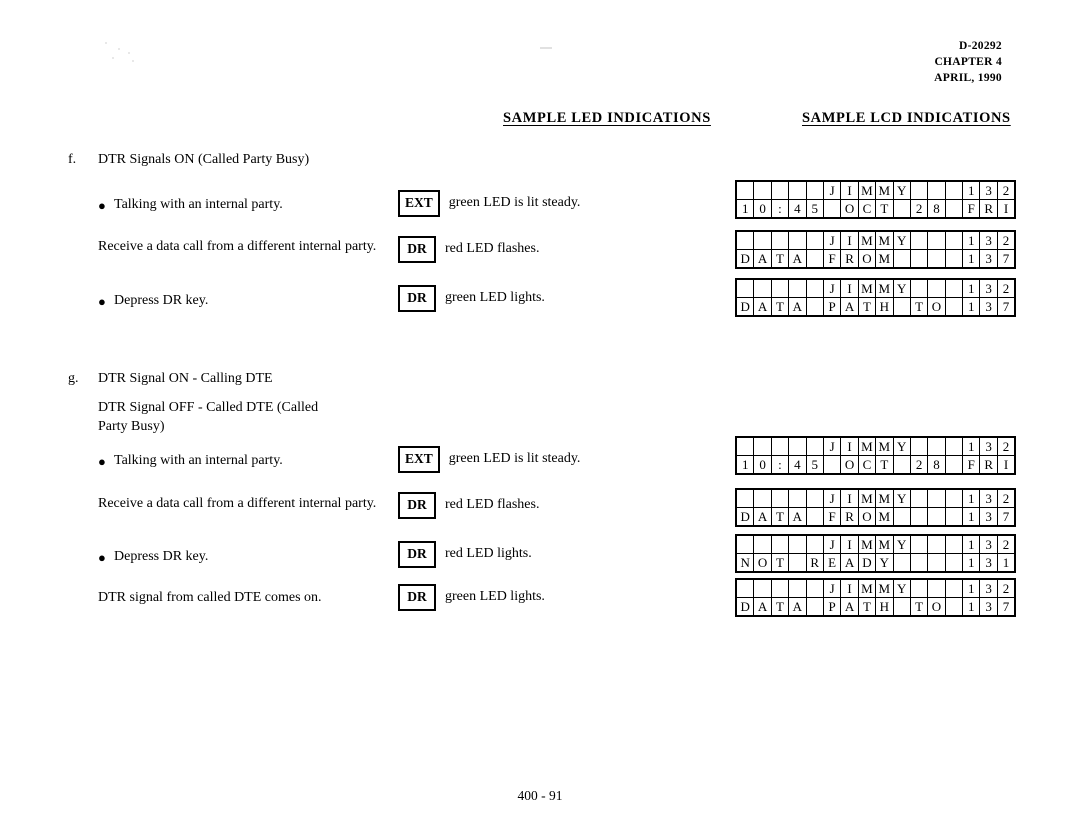 The width and height of the screenshot is (1080, 835). I want to click on section-f-item-2: ● Depress DR key., so click(258, 300).